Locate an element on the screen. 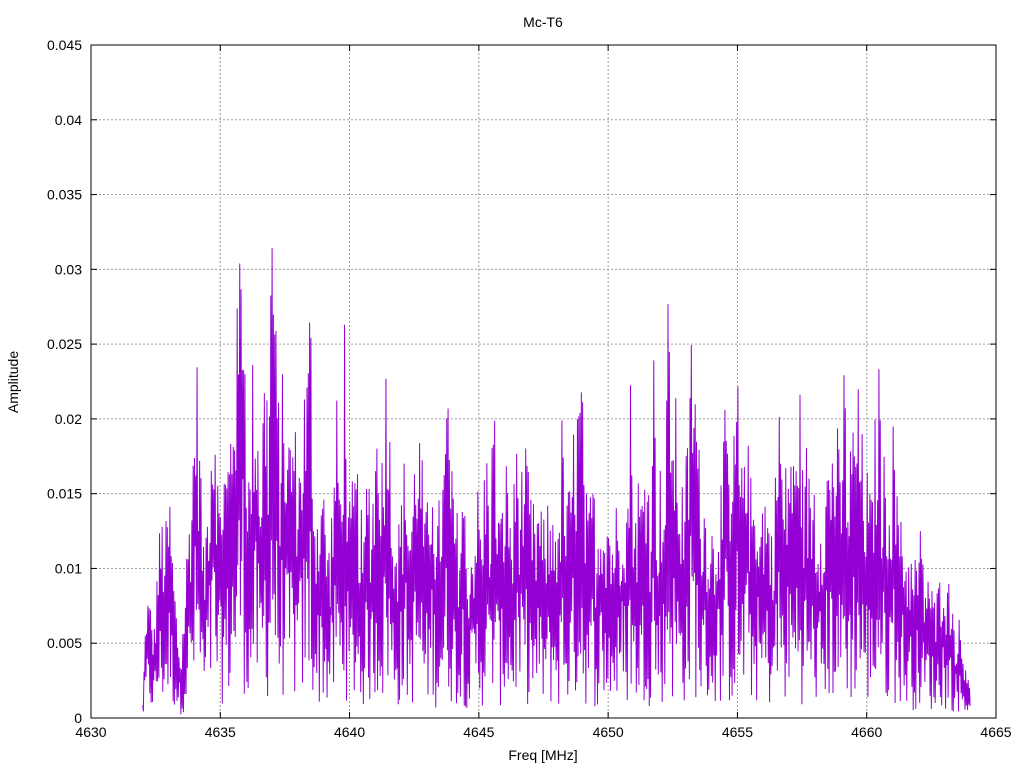  y-tick-label: 0.03 is located at coordinates (68, 269).